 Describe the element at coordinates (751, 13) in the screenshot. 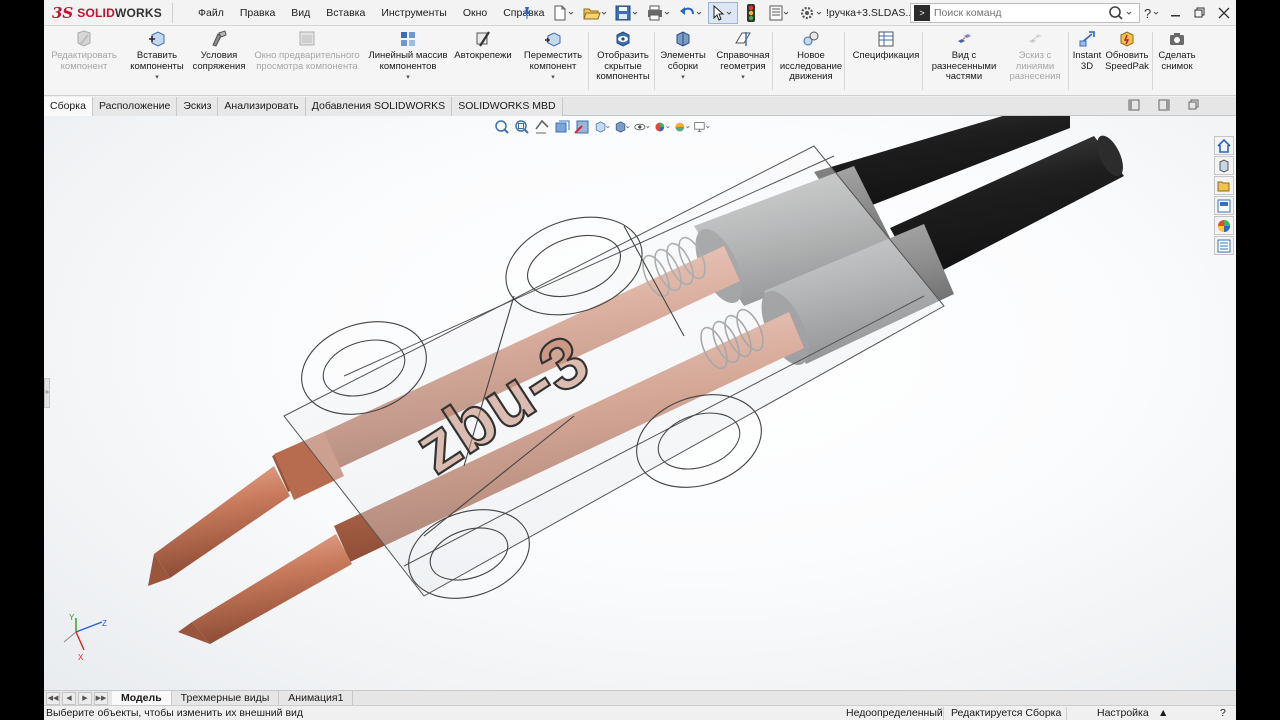

I see `traffic-light-icon` at that location.